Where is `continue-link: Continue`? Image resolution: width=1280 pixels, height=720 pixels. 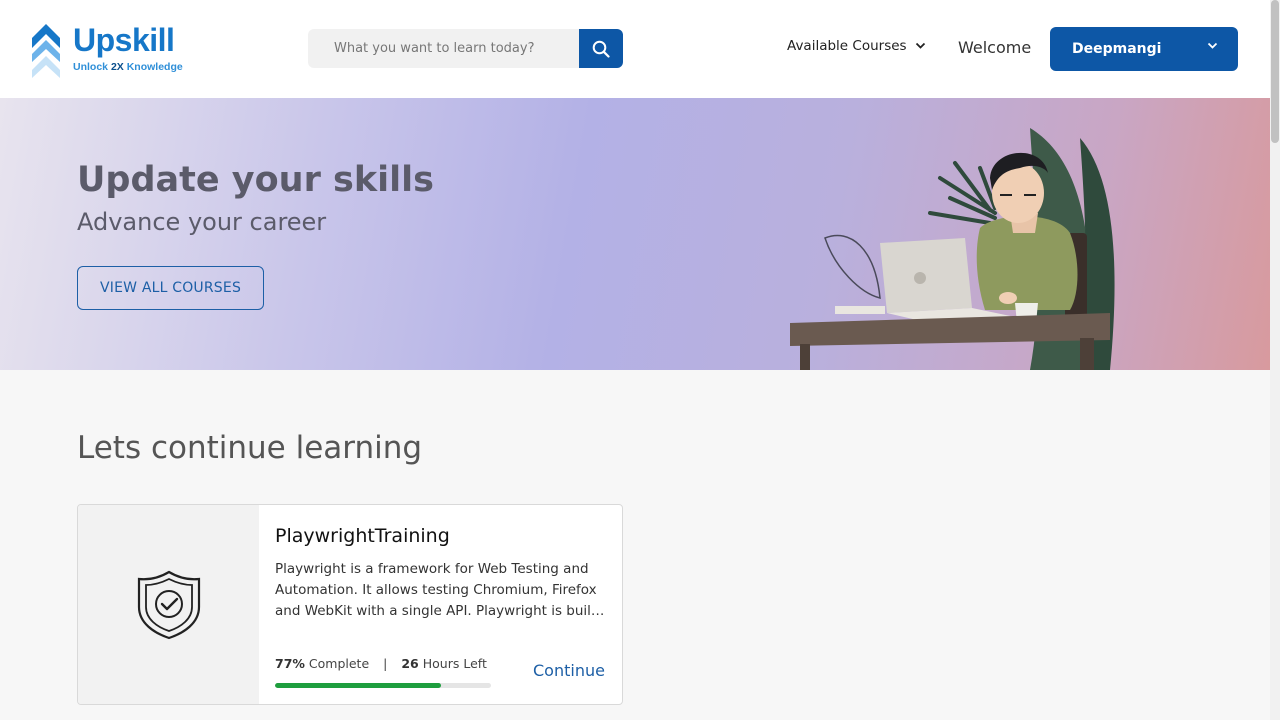 continue-link: Continue is located at coordinates (569, 670).